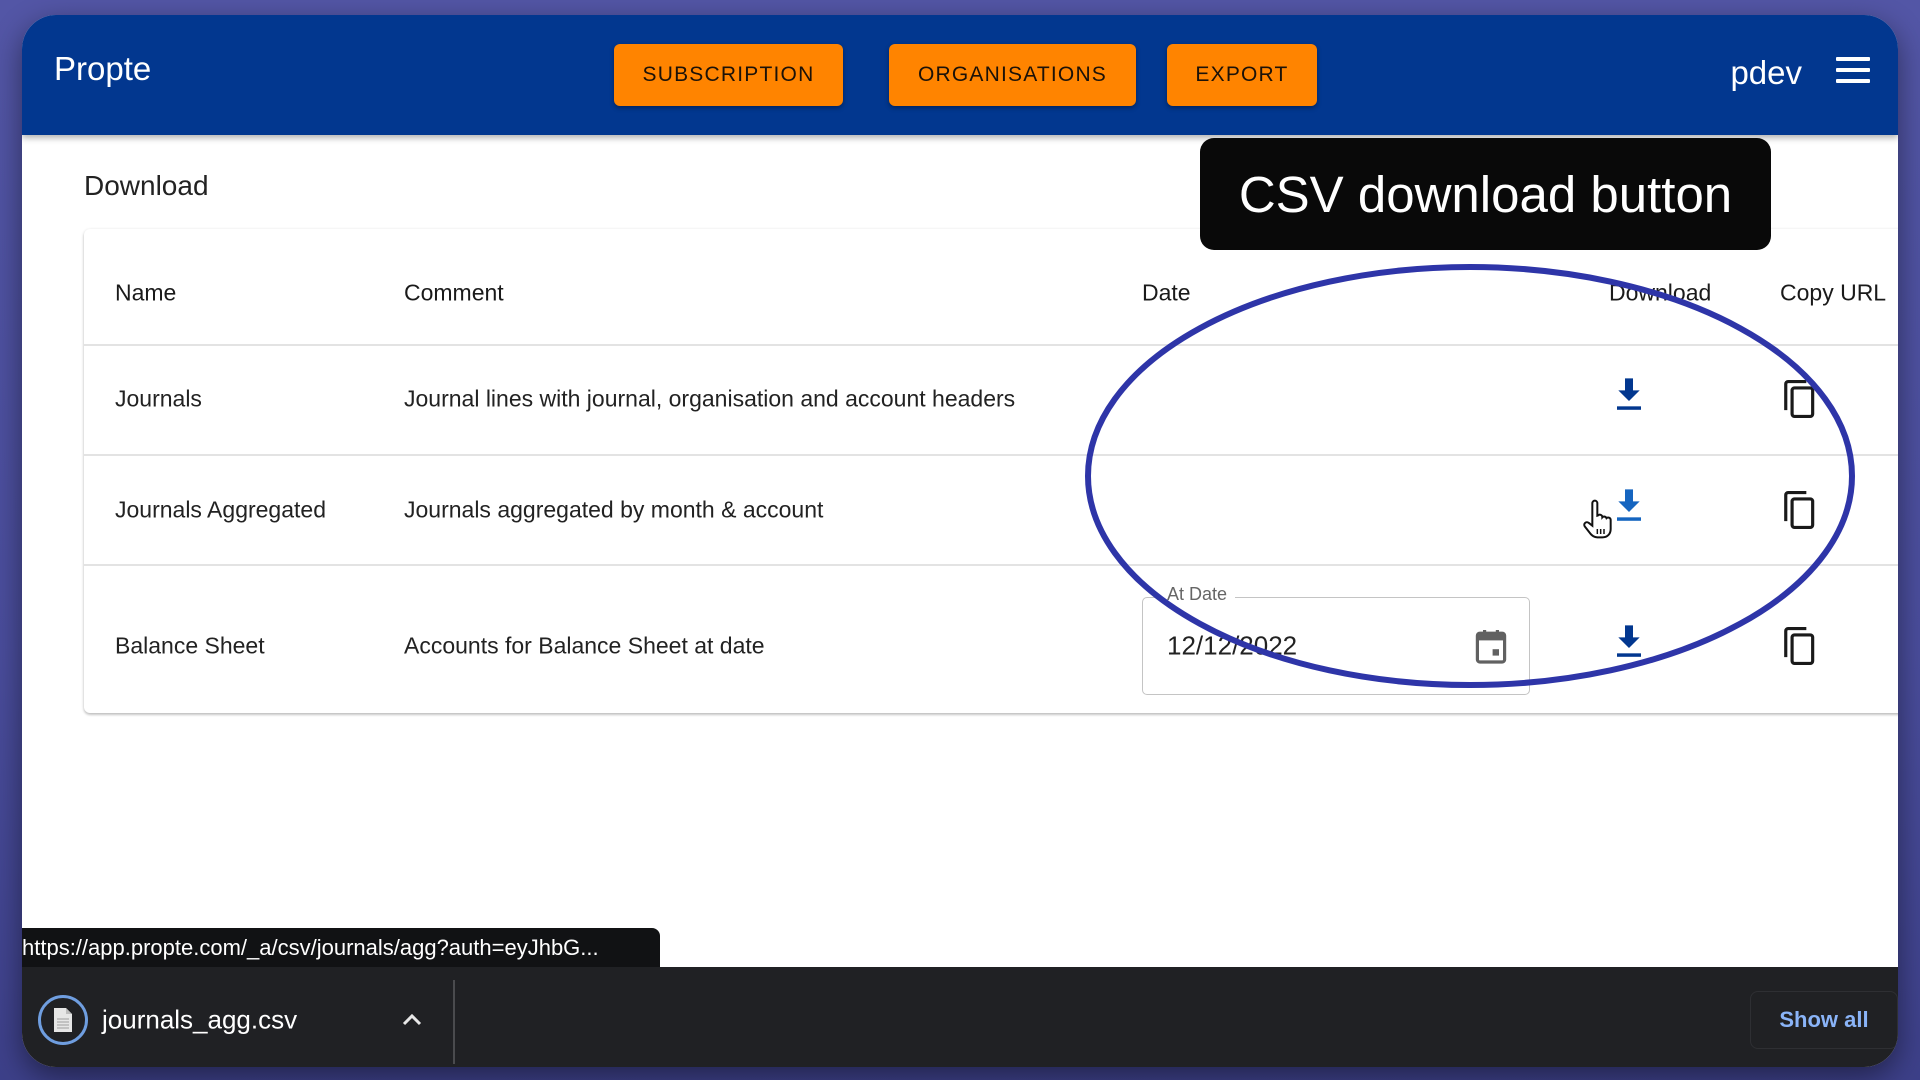 Image resolution: width=1920 pixels, height=1080 pixels. I want to click on row-name: Journals Aggregated, so click(220, 509).